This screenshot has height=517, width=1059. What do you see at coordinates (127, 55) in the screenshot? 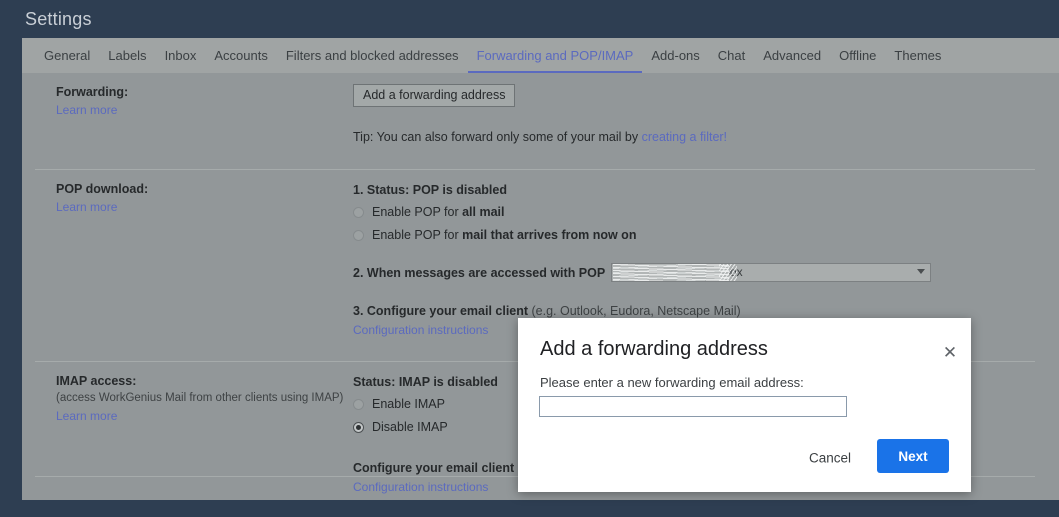
I see `tab-labels: Labels` at bounding box center [127, 55].